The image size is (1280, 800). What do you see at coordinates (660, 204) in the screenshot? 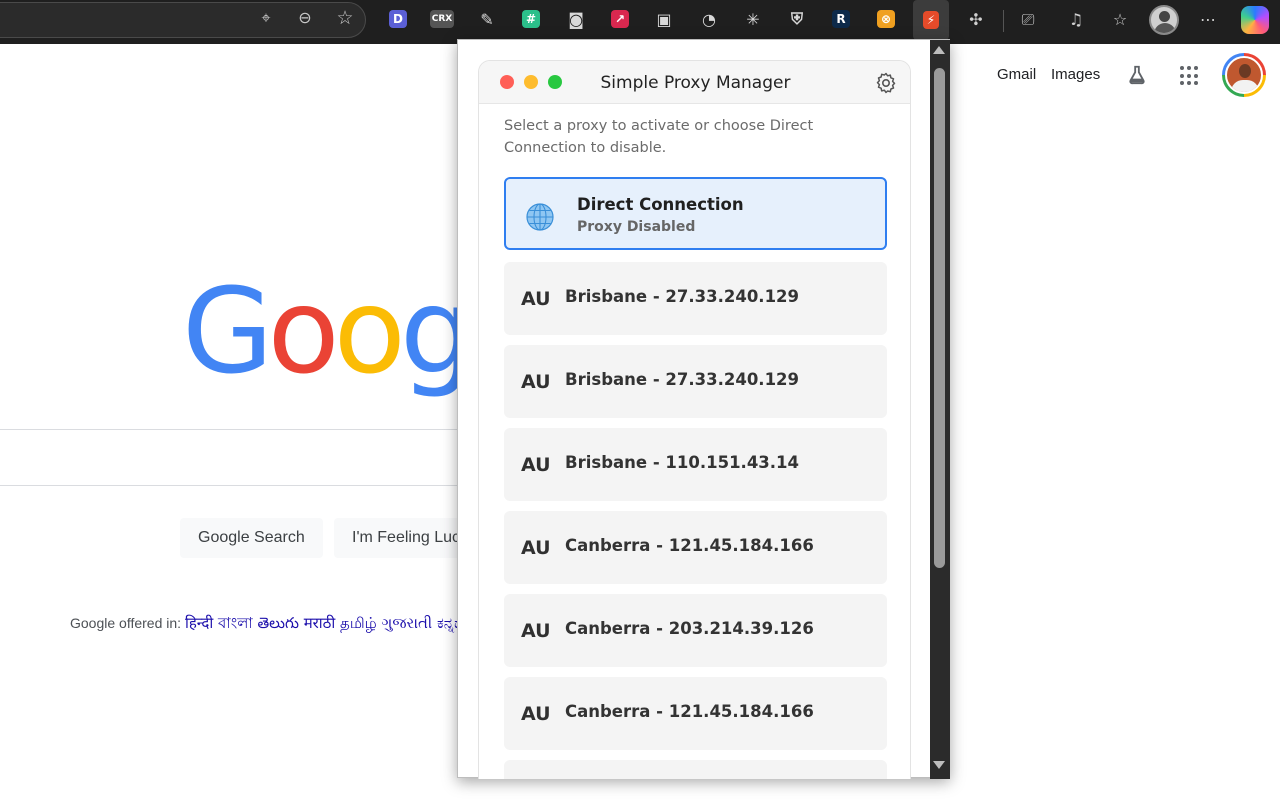
I see `direct-connection-label: Direct Connection` at bounding box center [660, 204].